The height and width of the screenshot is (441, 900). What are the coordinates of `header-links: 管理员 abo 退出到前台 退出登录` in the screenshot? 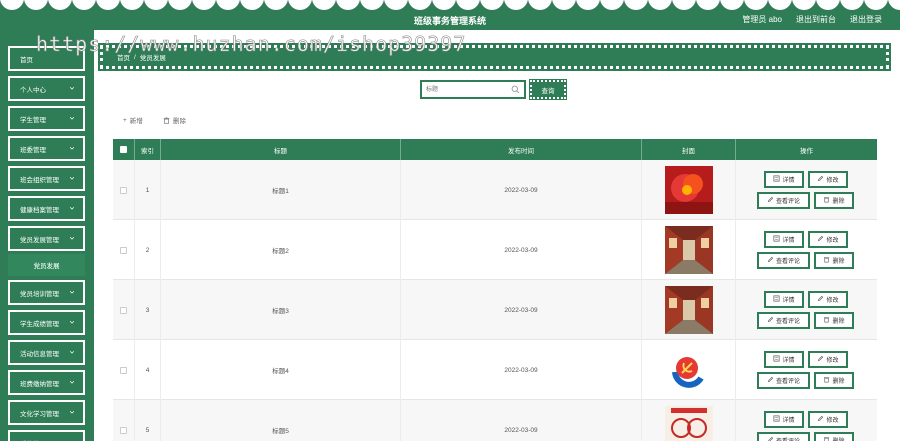 It's located at (812, 19).